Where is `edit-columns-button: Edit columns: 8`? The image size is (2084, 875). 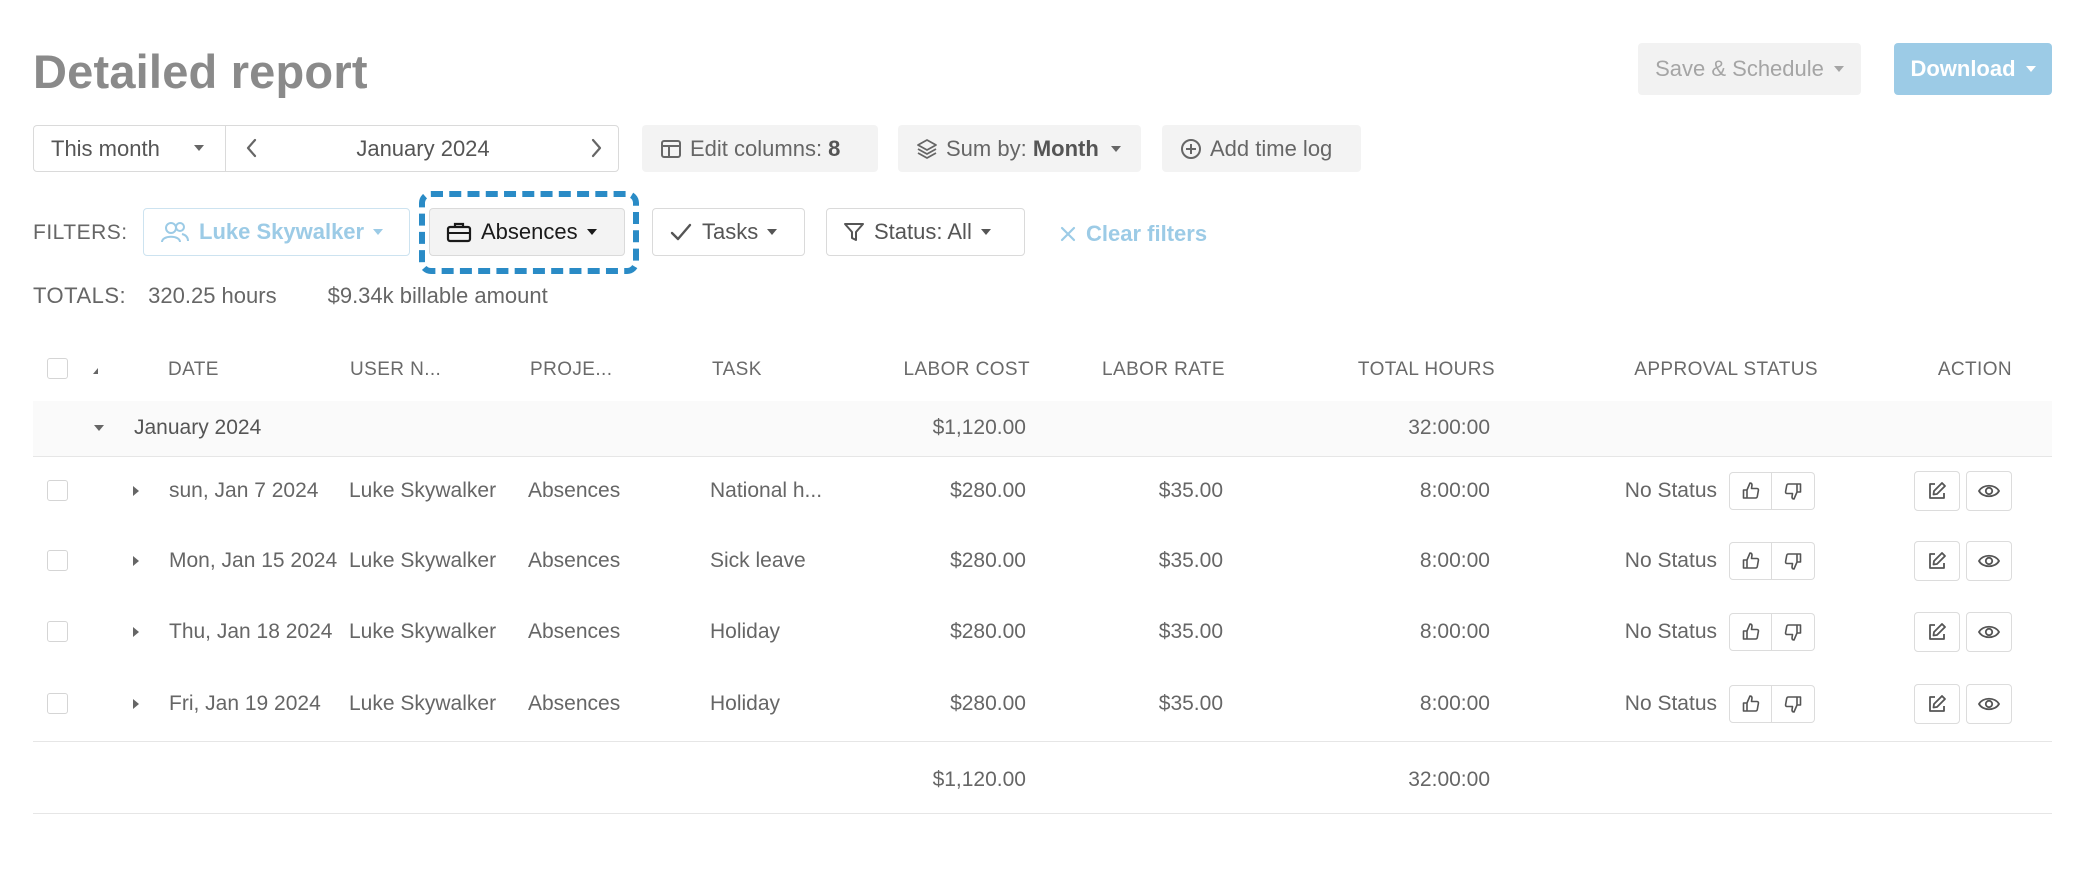
edit-columns-button: Edit columns: 8 is located at coordinates (760, 148).